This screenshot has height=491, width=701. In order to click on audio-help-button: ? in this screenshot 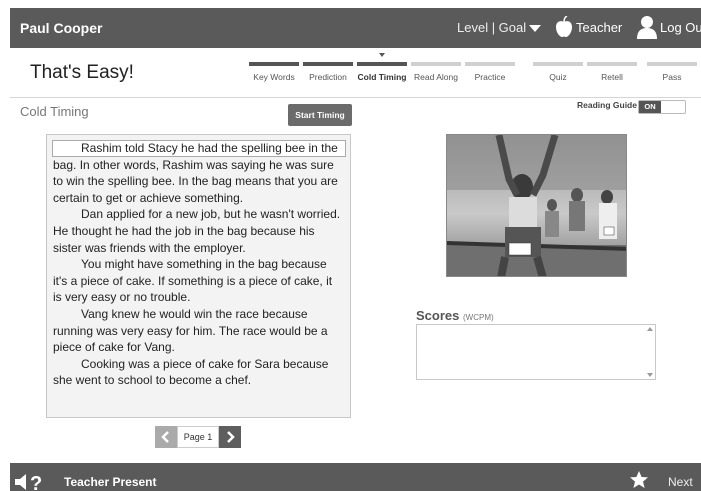, I will do `click(32, 481)`.